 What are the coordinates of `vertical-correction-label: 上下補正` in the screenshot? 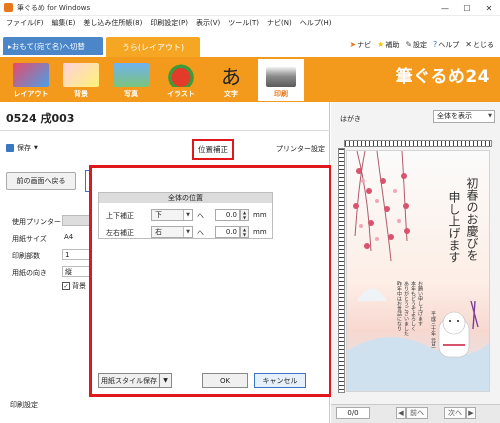 It's located at (120, 216).